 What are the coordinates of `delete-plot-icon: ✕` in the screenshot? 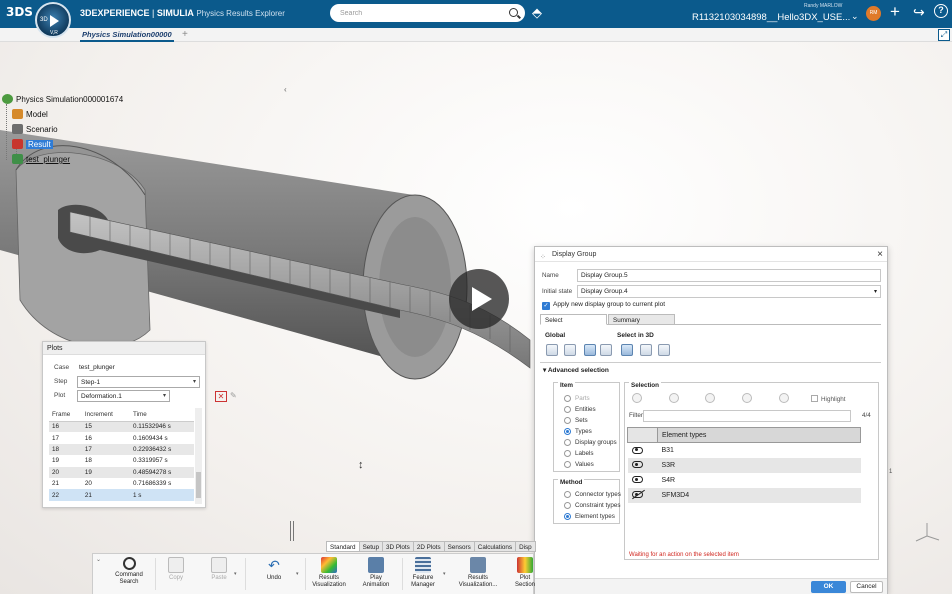 It's located at (221, 396).